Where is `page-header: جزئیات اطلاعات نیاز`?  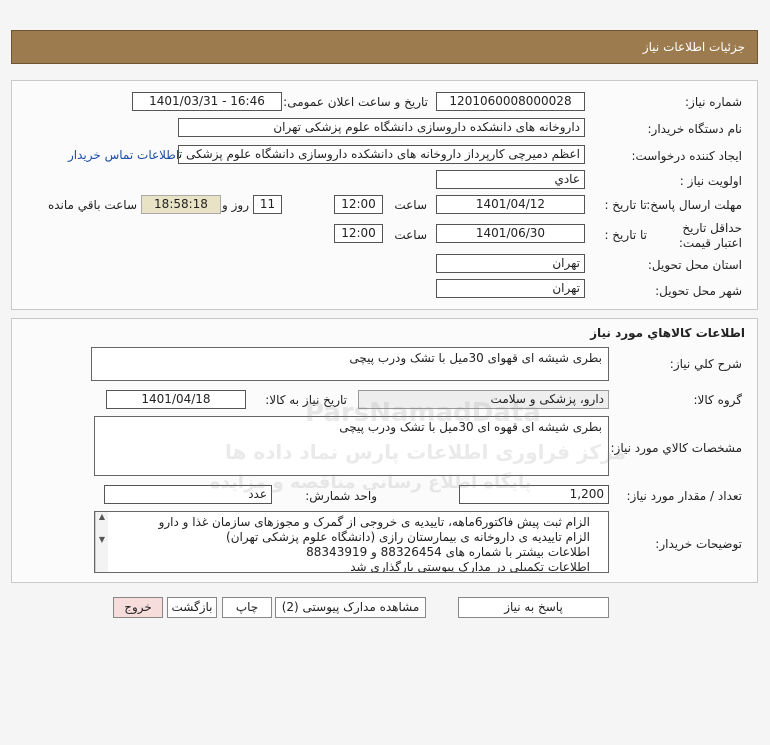 page-header: جزئیات اطلاعات نیاز is located at coordinates (384, 47).